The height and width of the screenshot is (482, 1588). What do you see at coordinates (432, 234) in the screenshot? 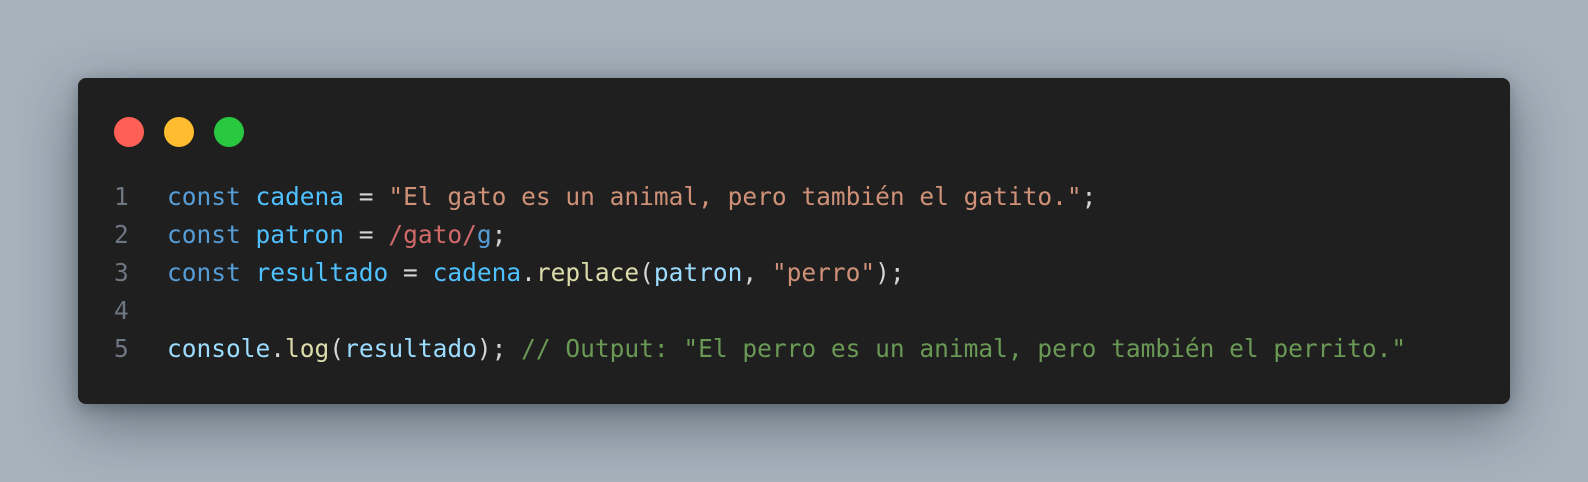
I see `regex-token: /gato/` at bounding box center [432, 234].